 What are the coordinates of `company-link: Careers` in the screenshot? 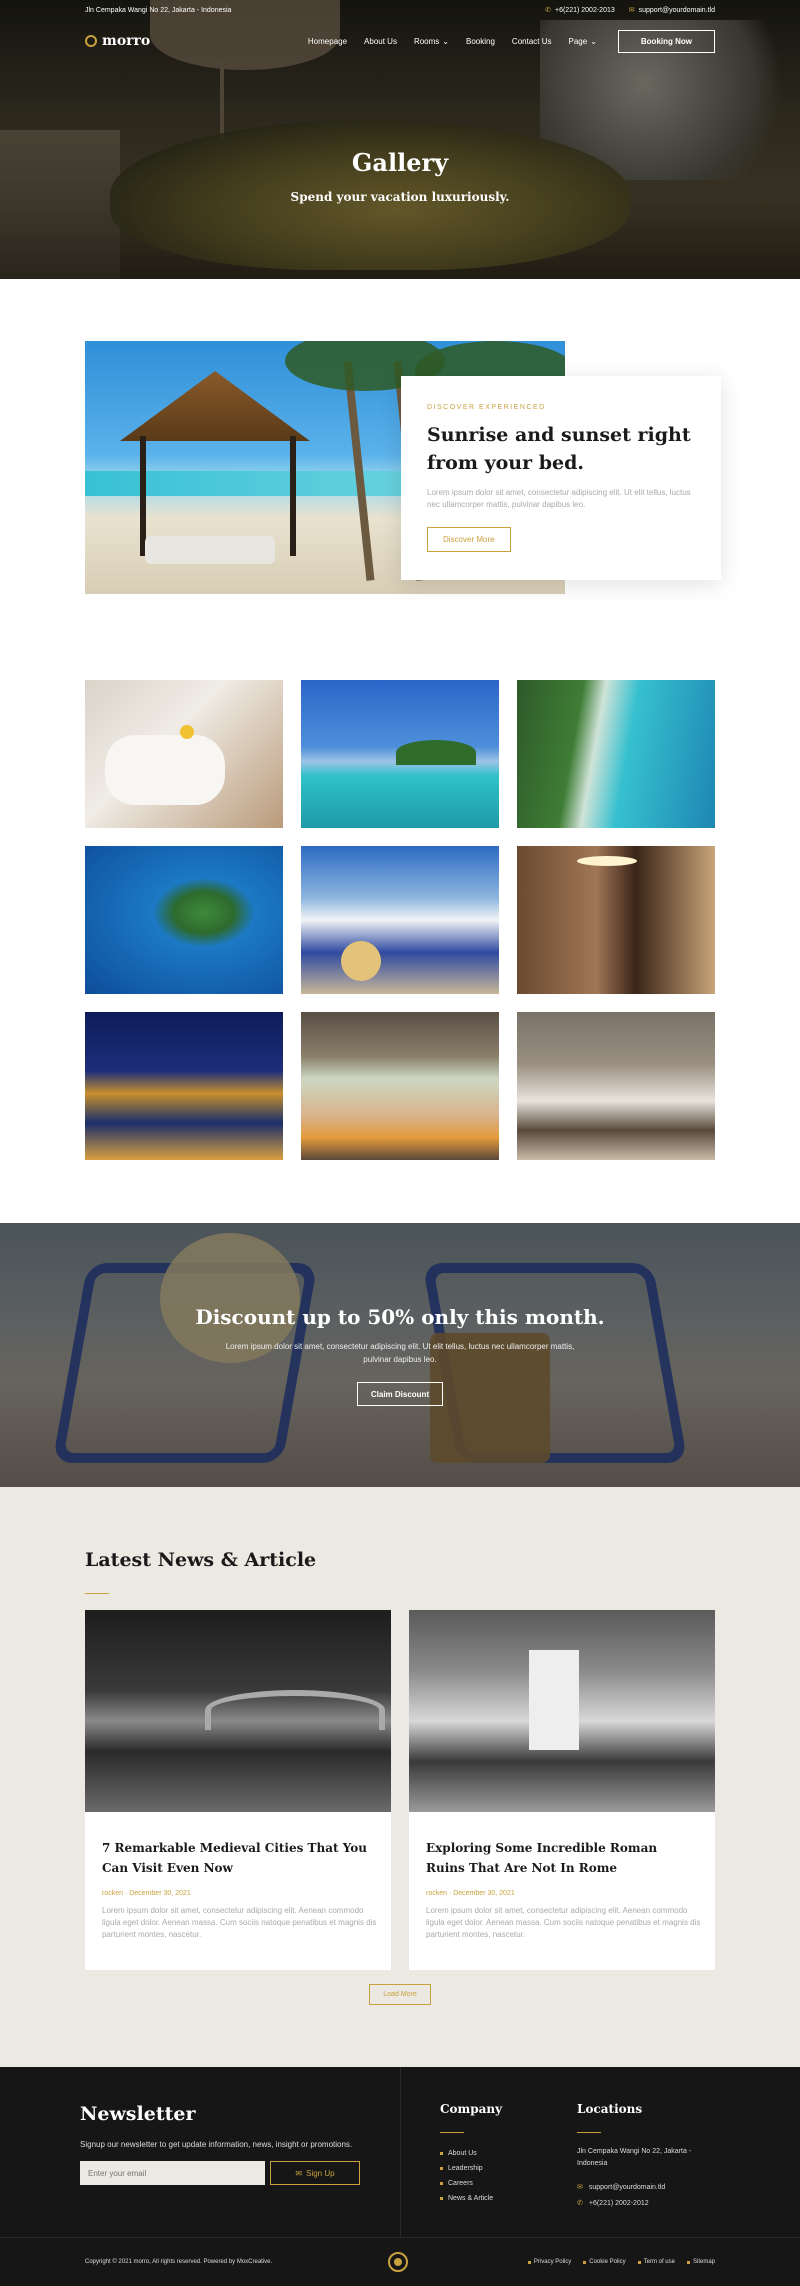 It's located at (466, 2183).